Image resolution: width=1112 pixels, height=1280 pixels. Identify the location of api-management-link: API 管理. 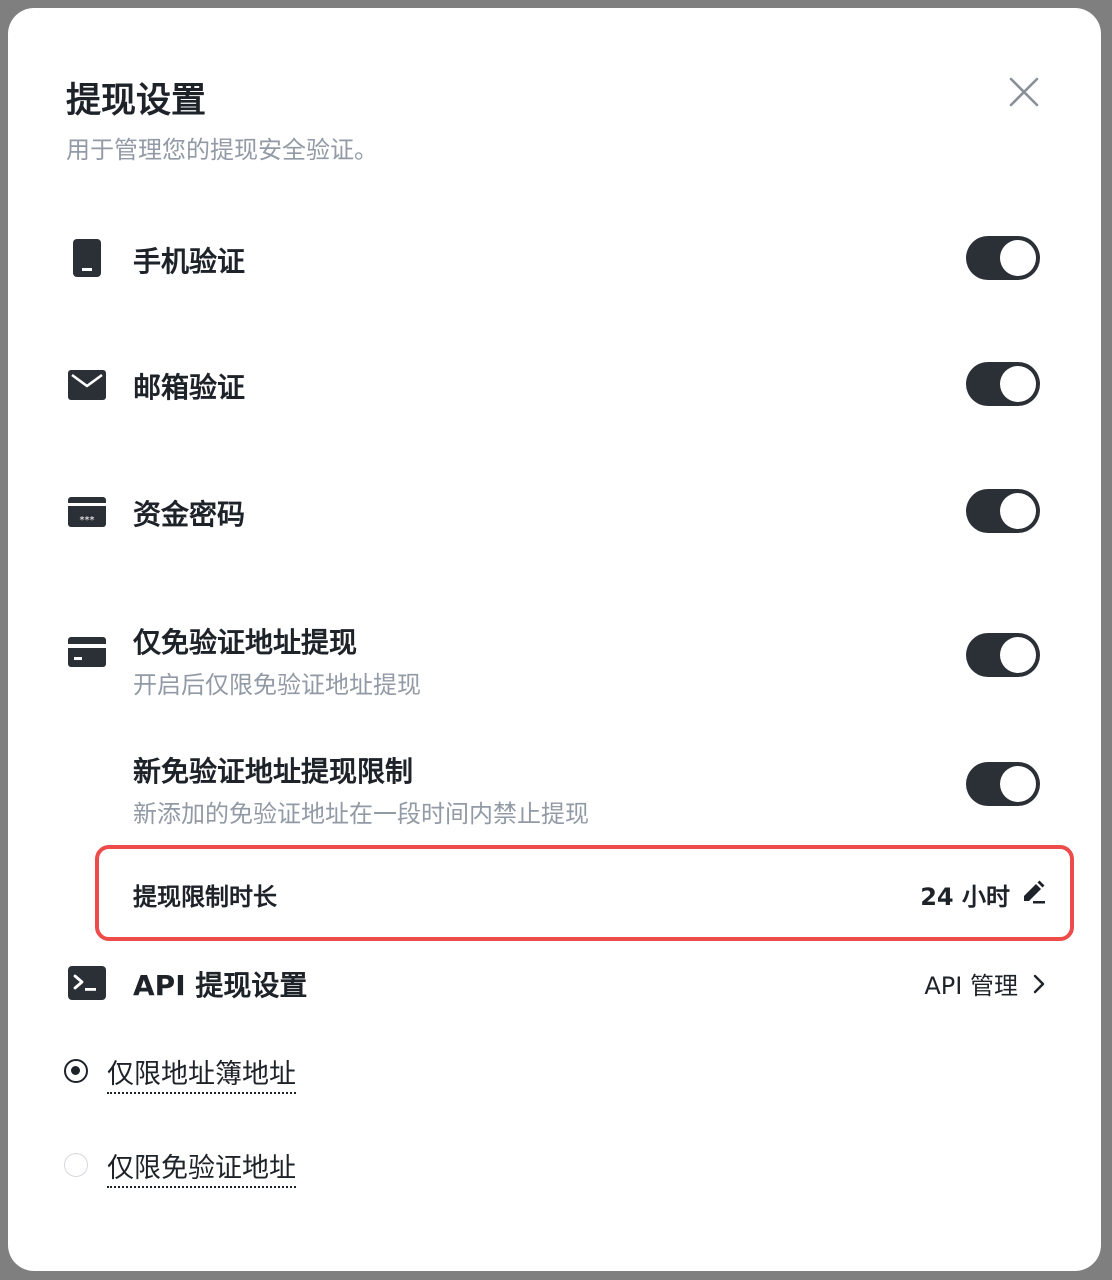
(985, 984).